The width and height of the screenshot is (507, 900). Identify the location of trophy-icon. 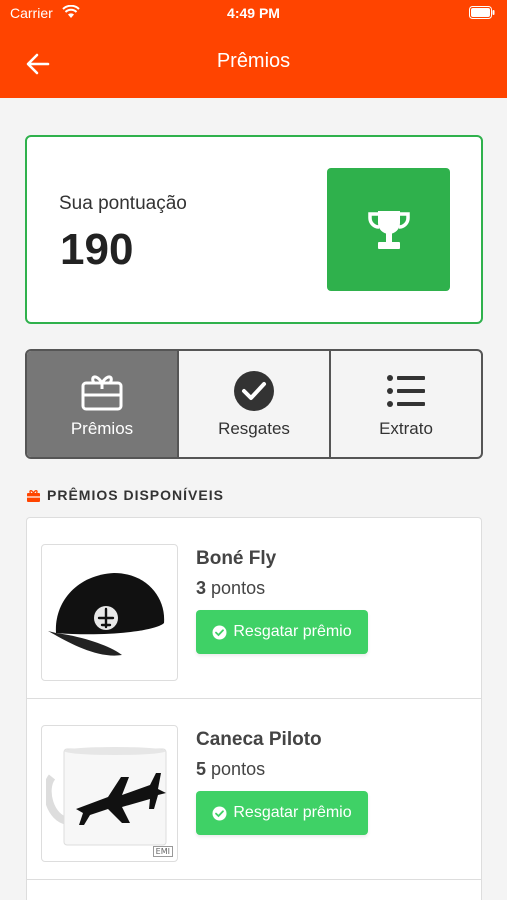
(388, 229).